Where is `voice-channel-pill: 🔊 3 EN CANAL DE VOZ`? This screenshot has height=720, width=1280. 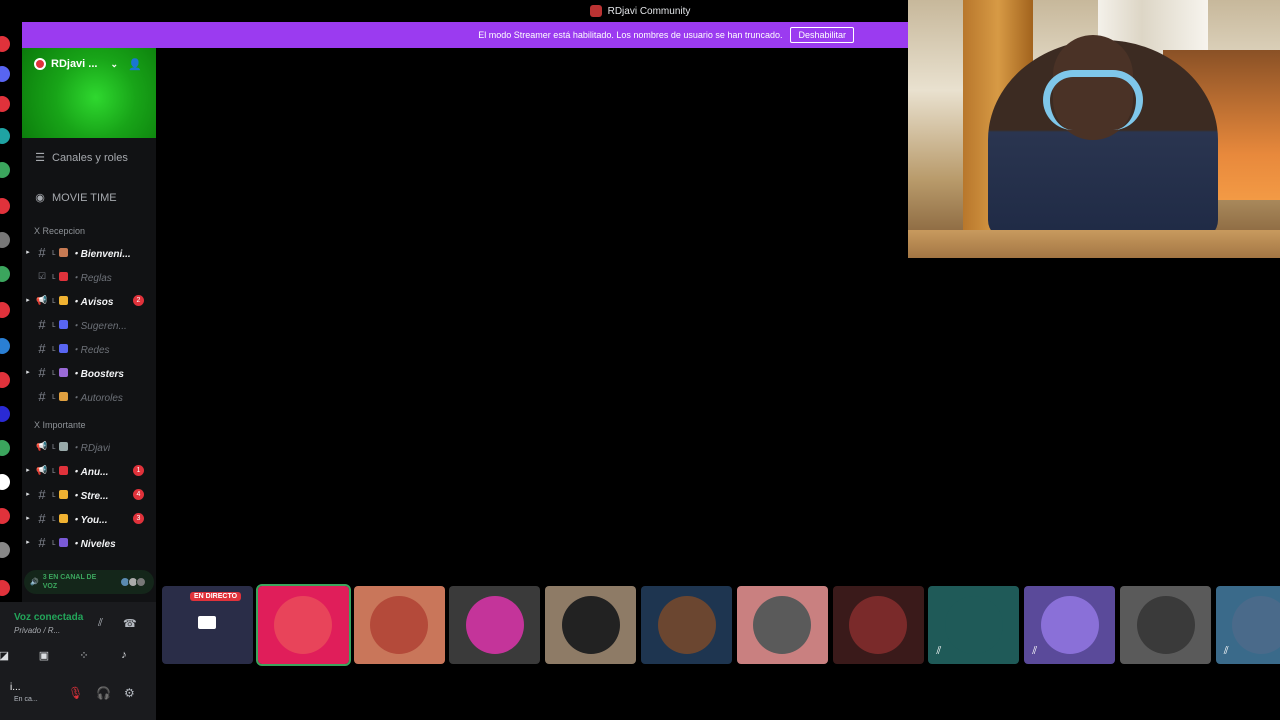 voice-channel-pill: 🔊 3 EN CANAL DE VOZ is located at coordinates (89, 582).